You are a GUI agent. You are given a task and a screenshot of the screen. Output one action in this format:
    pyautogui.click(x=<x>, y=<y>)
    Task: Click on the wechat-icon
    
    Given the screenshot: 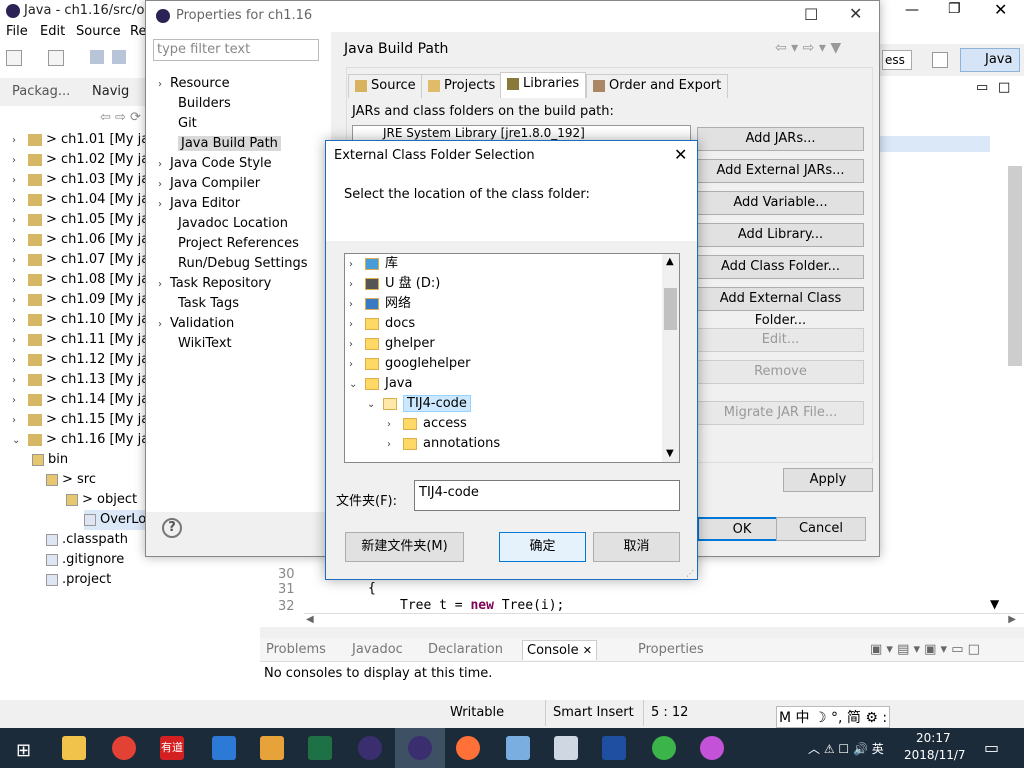 What is the action you would take?
    pyautogui.click(x=664, y=748)
    